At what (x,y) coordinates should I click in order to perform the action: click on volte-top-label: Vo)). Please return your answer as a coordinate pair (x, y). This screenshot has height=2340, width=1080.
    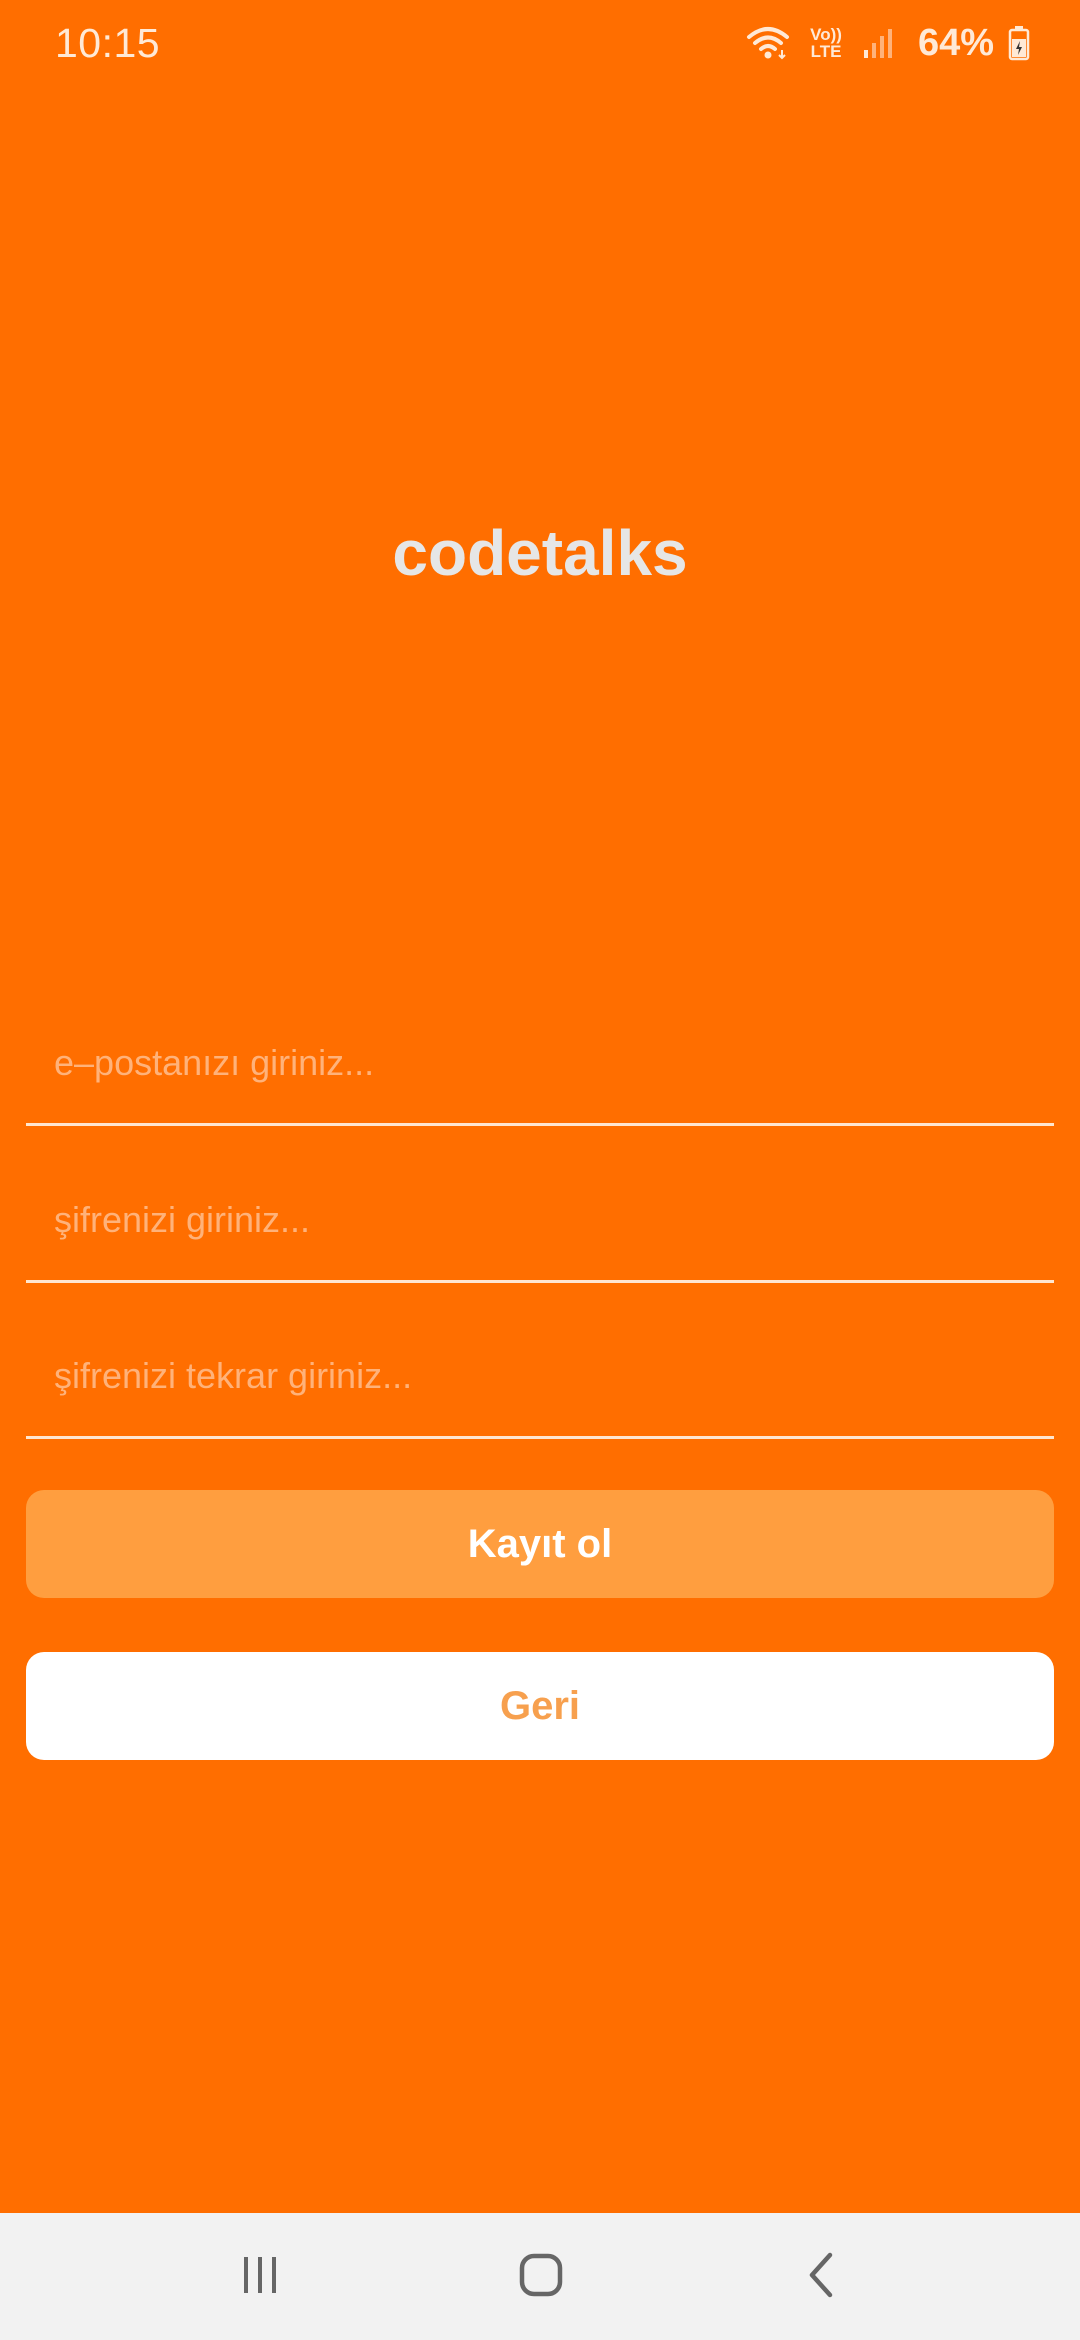
    Looking at the image, I should click on (826, 34).